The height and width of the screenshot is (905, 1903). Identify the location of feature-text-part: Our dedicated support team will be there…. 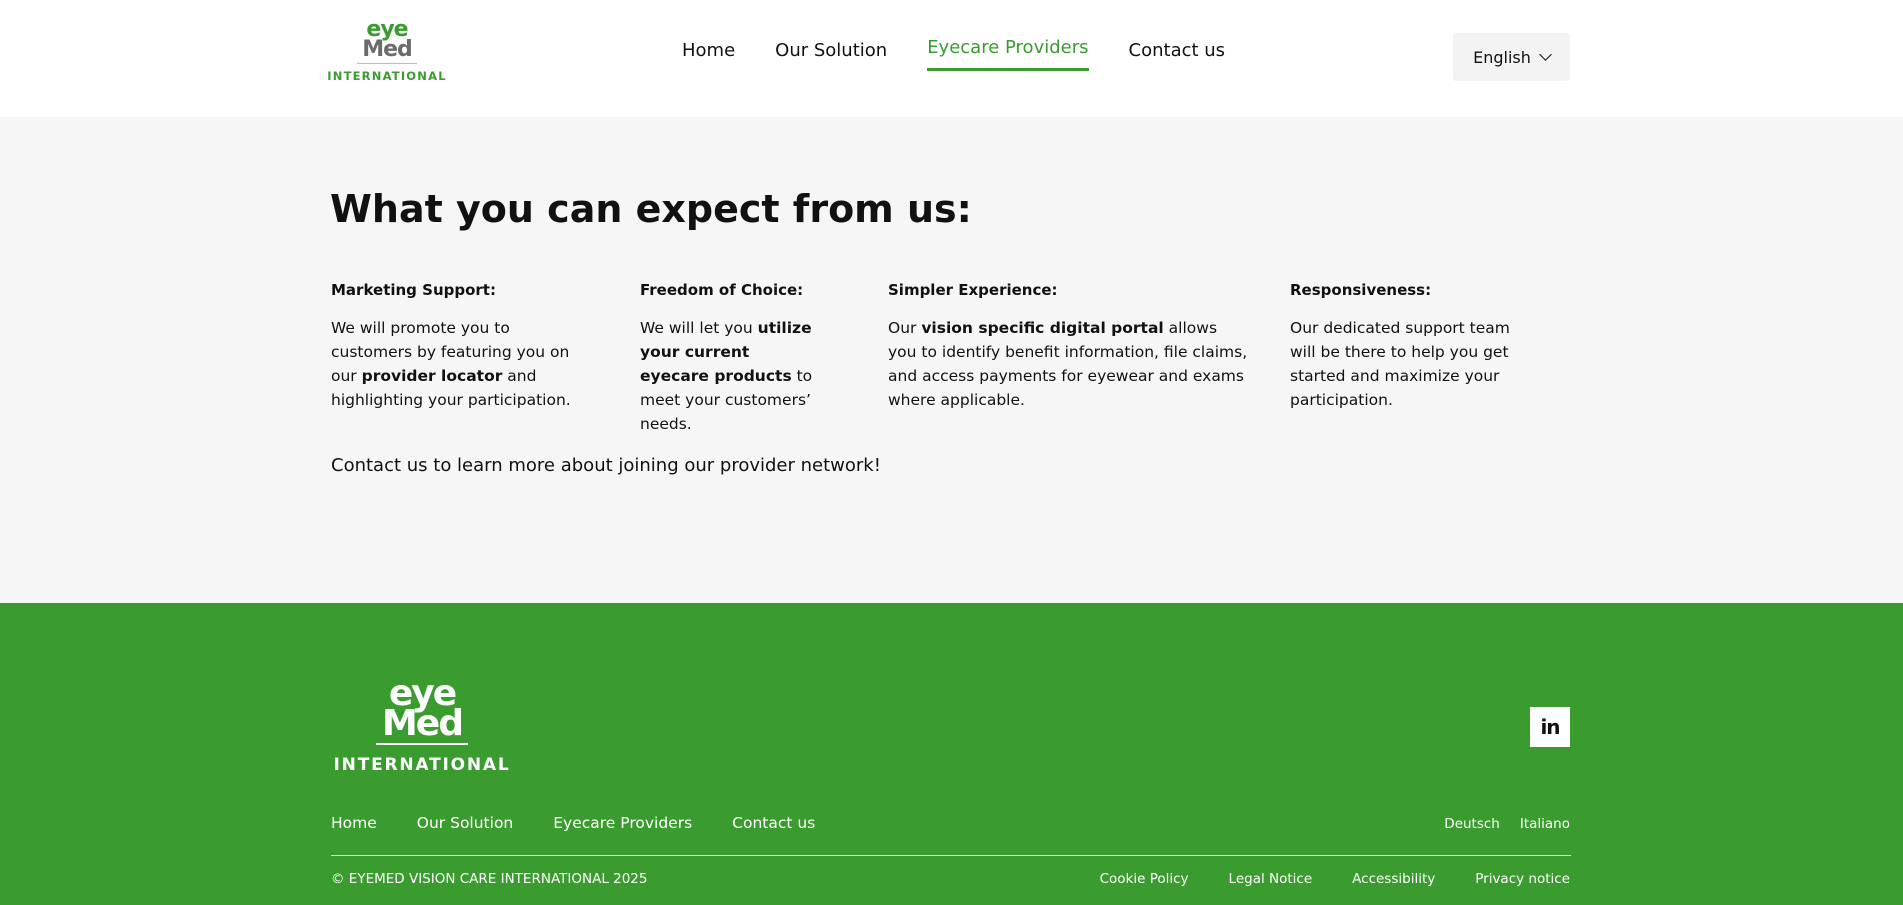
(1400, 364).